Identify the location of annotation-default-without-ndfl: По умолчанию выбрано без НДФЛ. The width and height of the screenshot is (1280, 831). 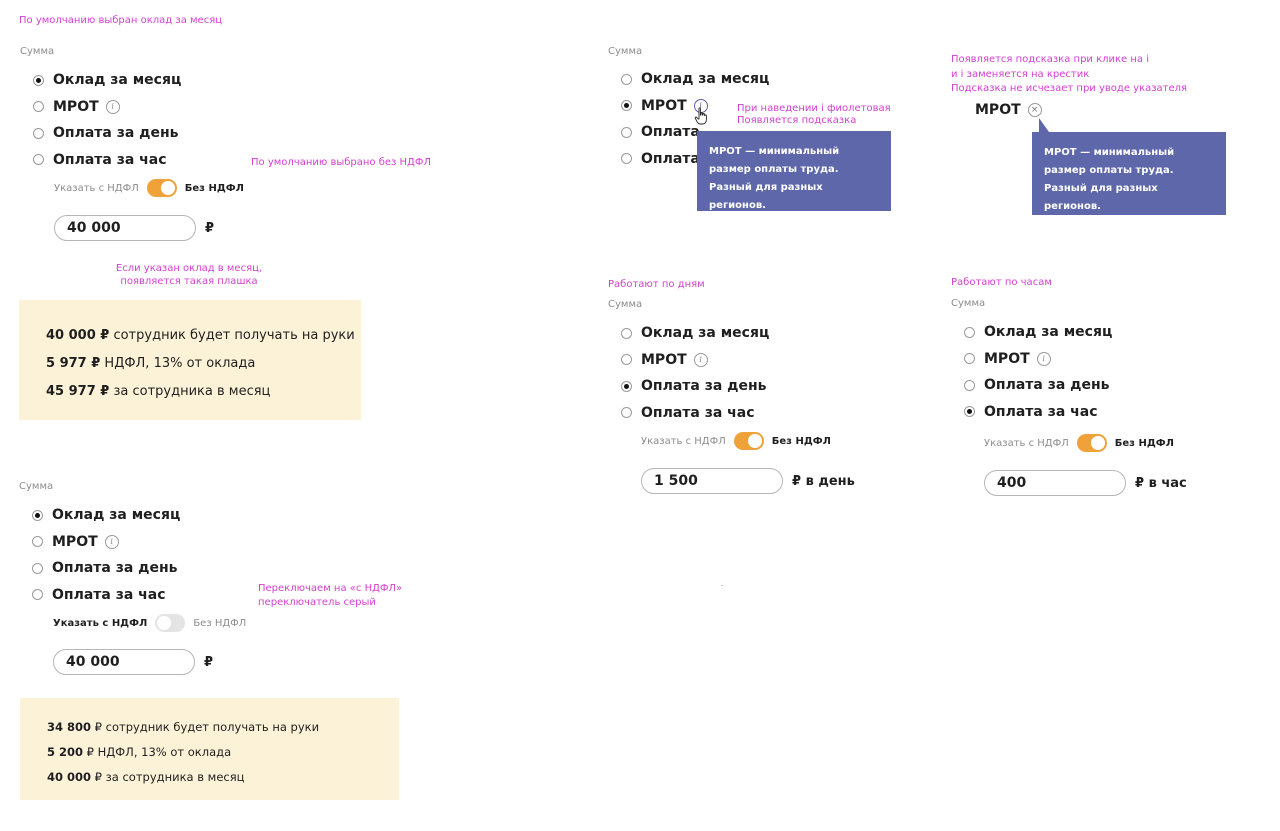
(341, 162).